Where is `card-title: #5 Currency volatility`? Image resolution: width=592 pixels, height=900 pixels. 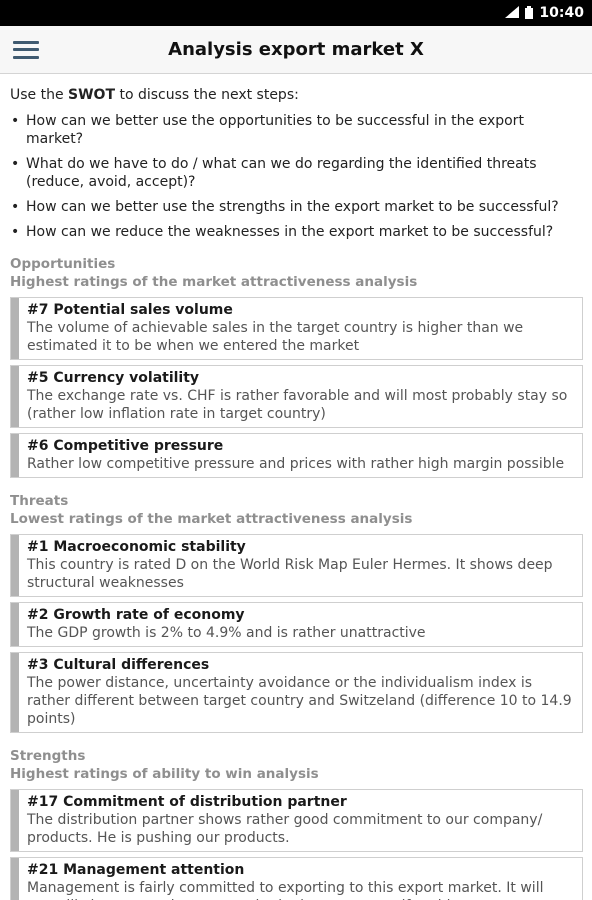
card-title: #5 Currency volatility is located at coordinates (113, 378).